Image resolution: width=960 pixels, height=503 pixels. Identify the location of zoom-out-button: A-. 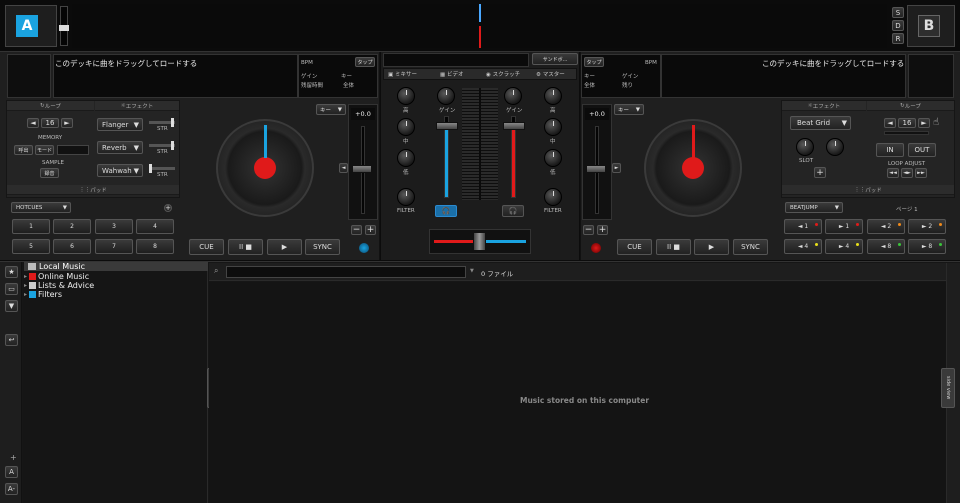
(11, 489).